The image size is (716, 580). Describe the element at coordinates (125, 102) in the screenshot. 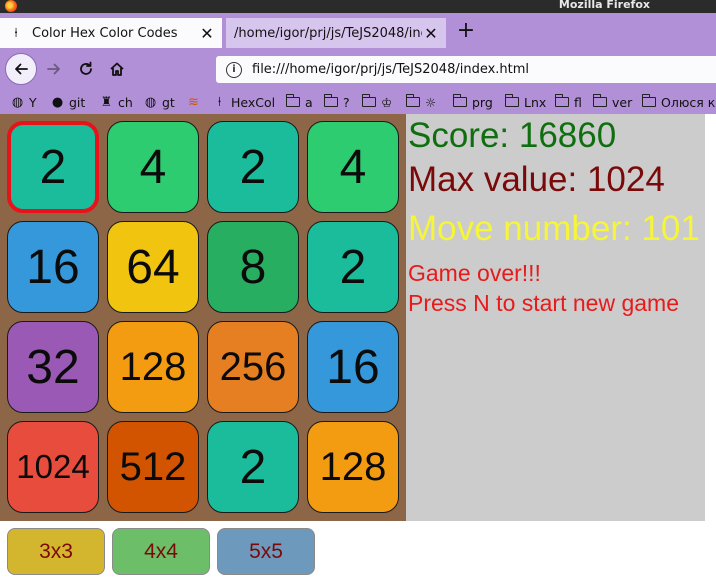

I see `bookmark-label: ch` at that location.